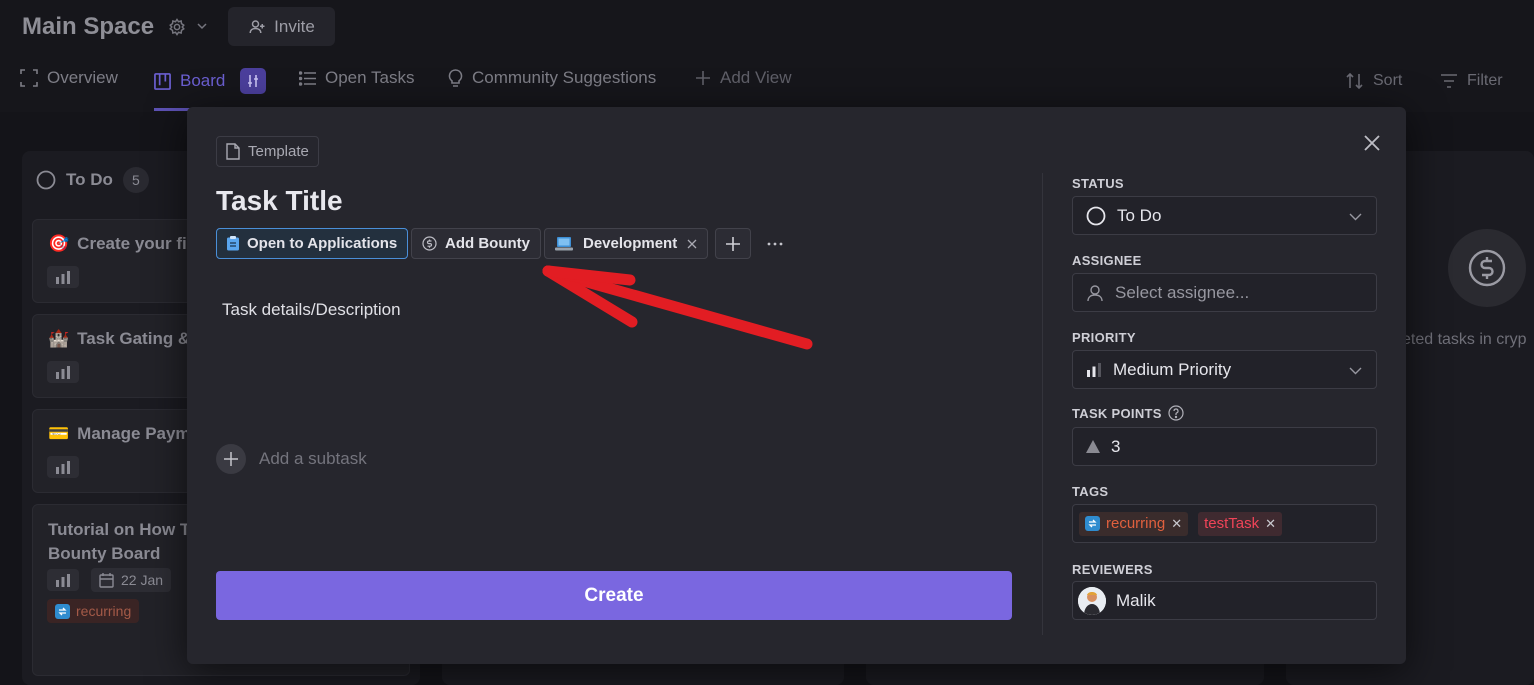 The width and height of the screenshot is (1534, 685). Describe the element at coordinates (1092, 600) in the screenshot. I see `avatar` at that location.